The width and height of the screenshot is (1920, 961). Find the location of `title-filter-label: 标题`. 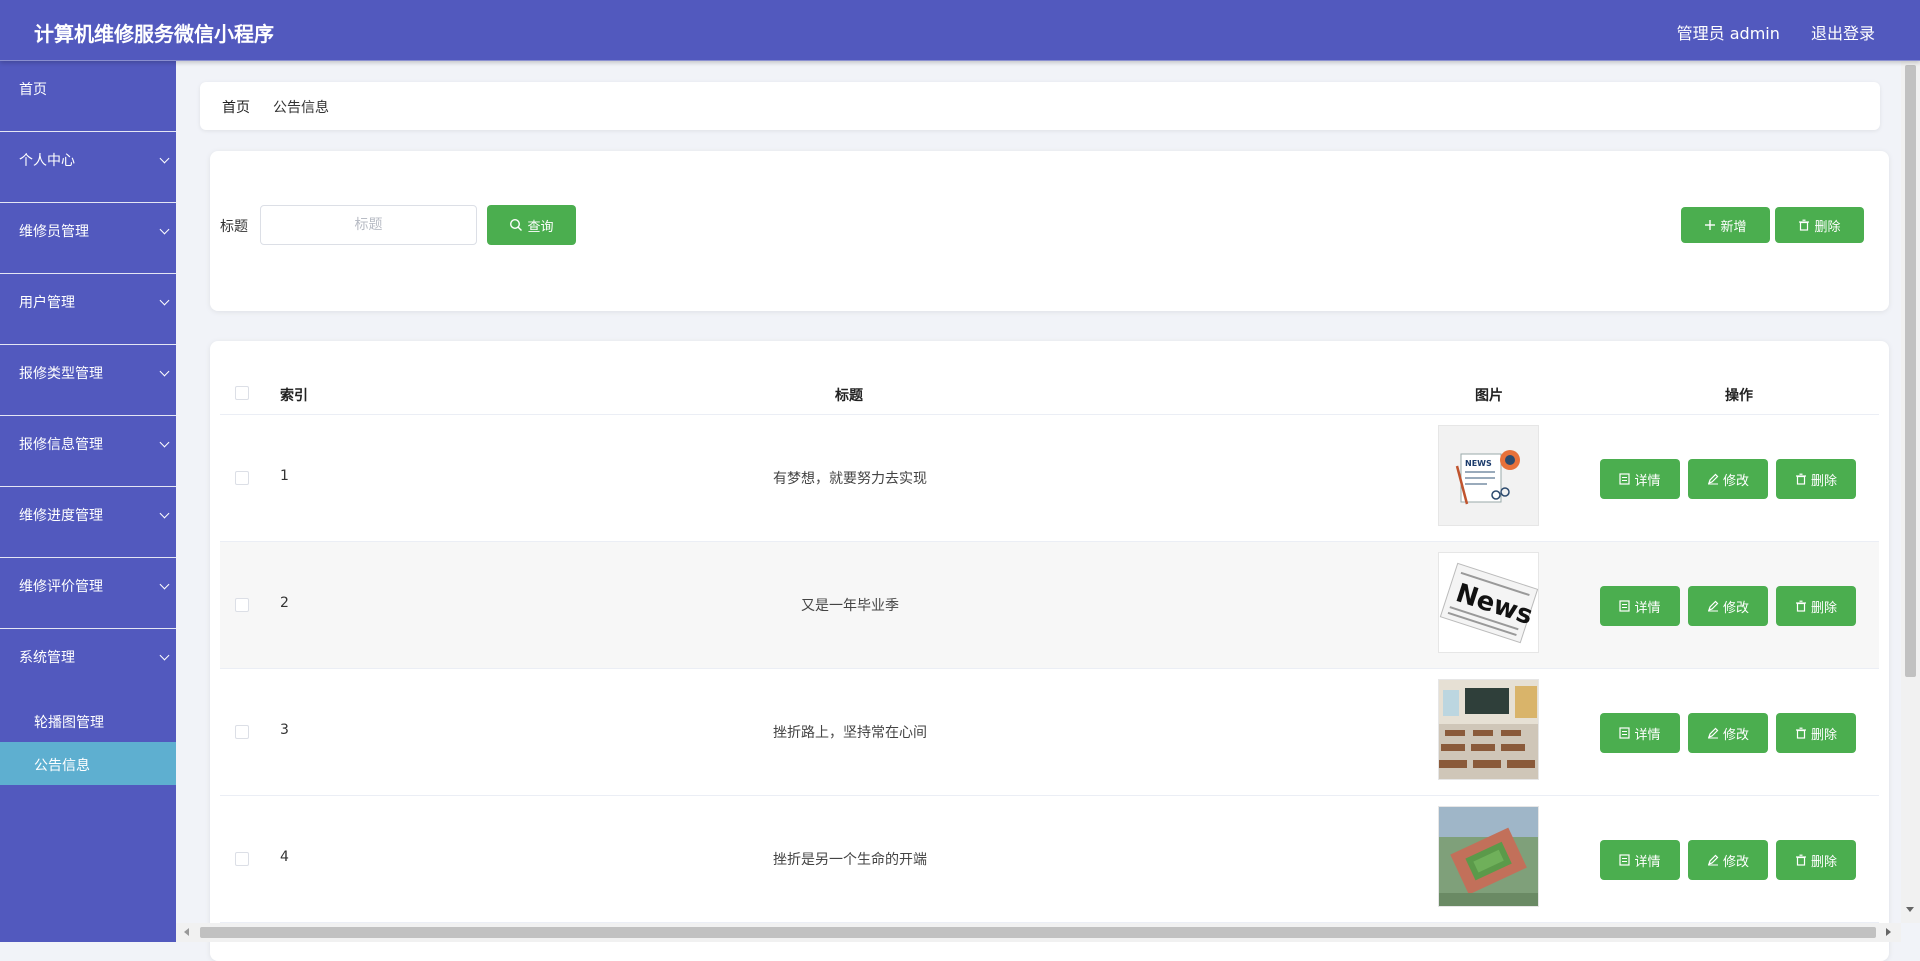

title-filter-label: 标题 is located at coordinates (234, 227).